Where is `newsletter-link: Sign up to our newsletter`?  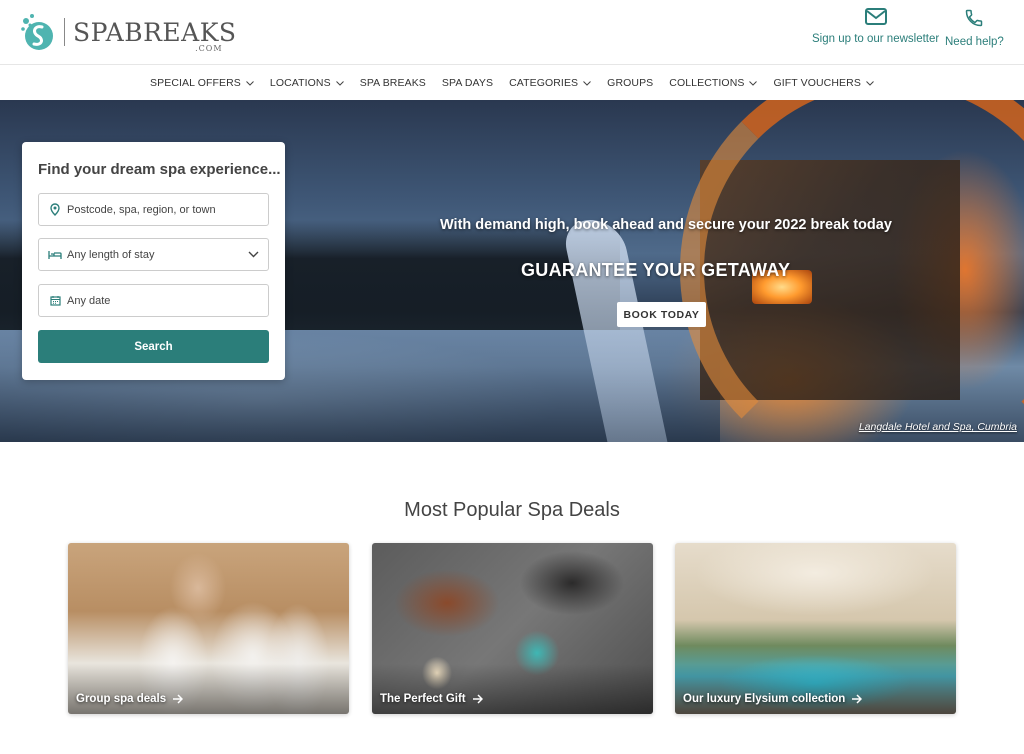 newsletter-link: Sign up to our newsletter is located at coordinates (875, 26).